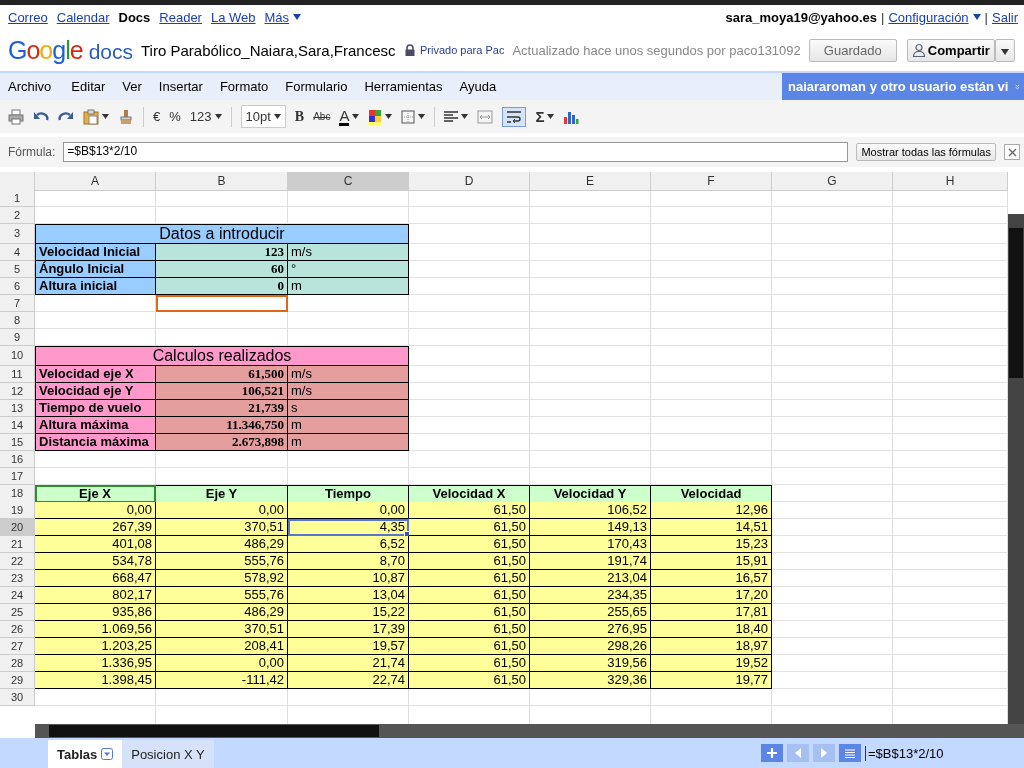 The image size is (1024, 768). What do you see at coordinates (95, 612) in the screenshot?
I see `table-cell: 935,86` at bounding box center [95, 612].